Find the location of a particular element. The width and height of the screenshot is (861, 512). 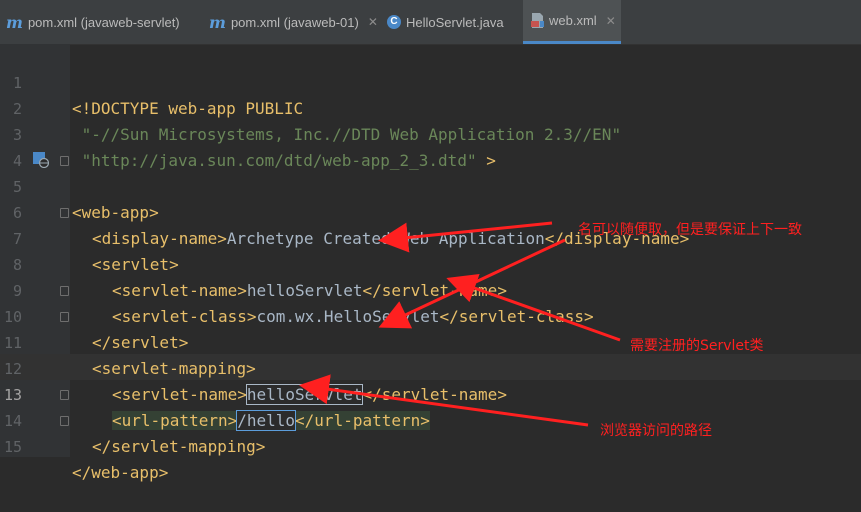

code-text: </web-app> is located at coordinates (120, 472).